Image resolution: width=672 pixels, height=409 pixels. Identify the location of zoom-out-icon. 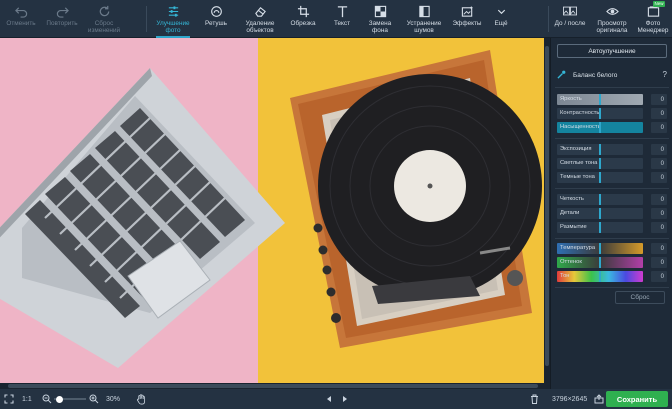
(47, 399).